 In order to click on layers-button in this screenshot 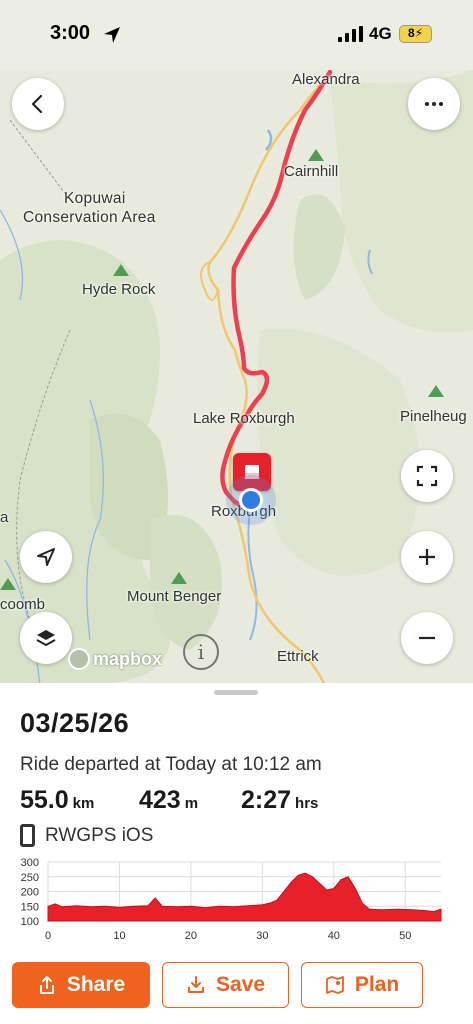, I will do `click(46, 638)`.